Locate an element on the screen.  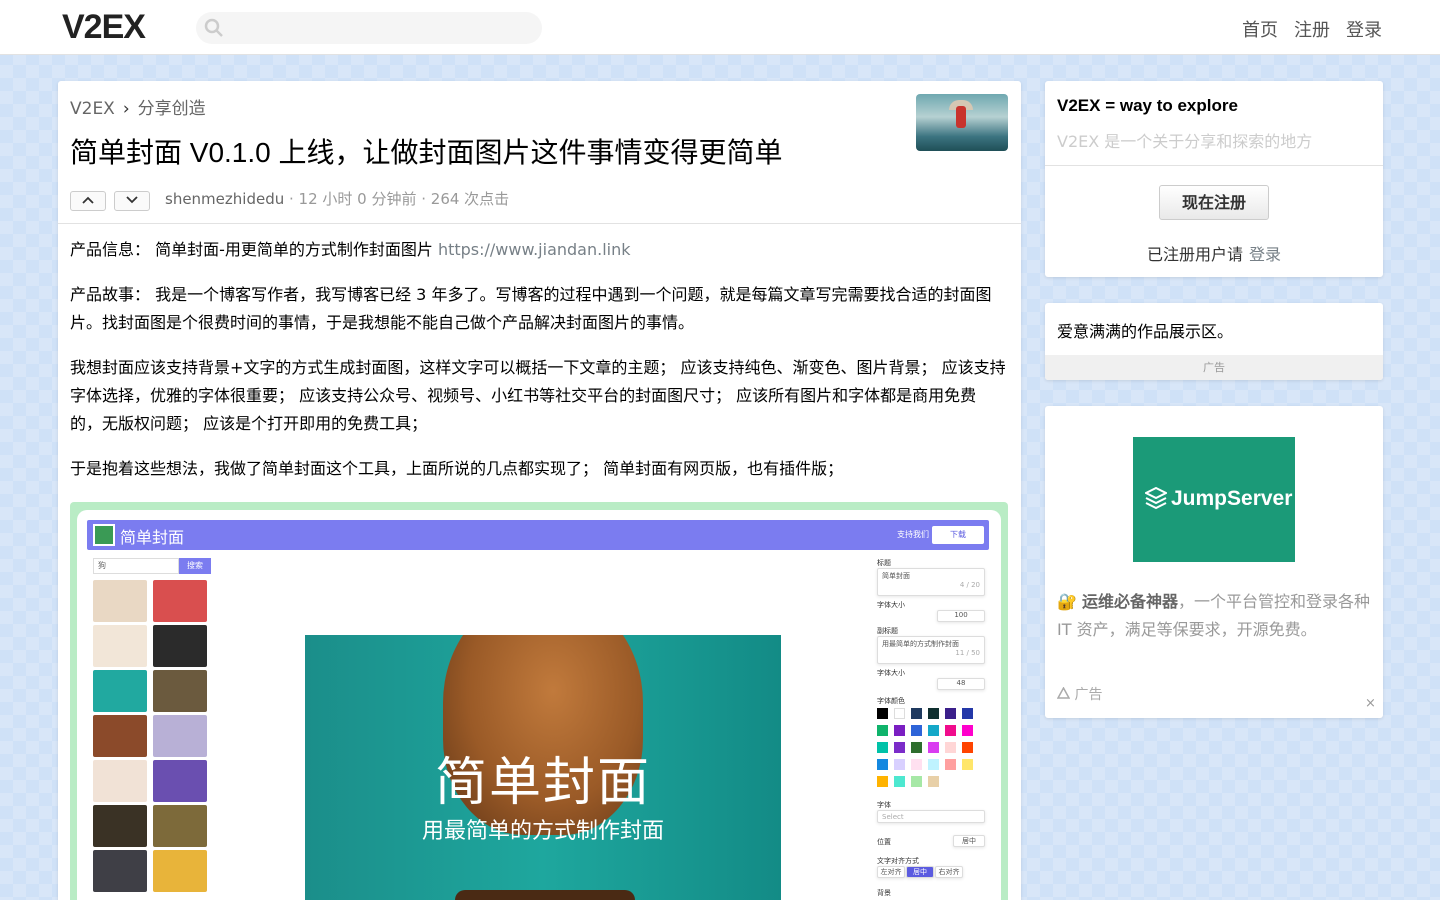
downvote-button is located at coordinates (132, 201).